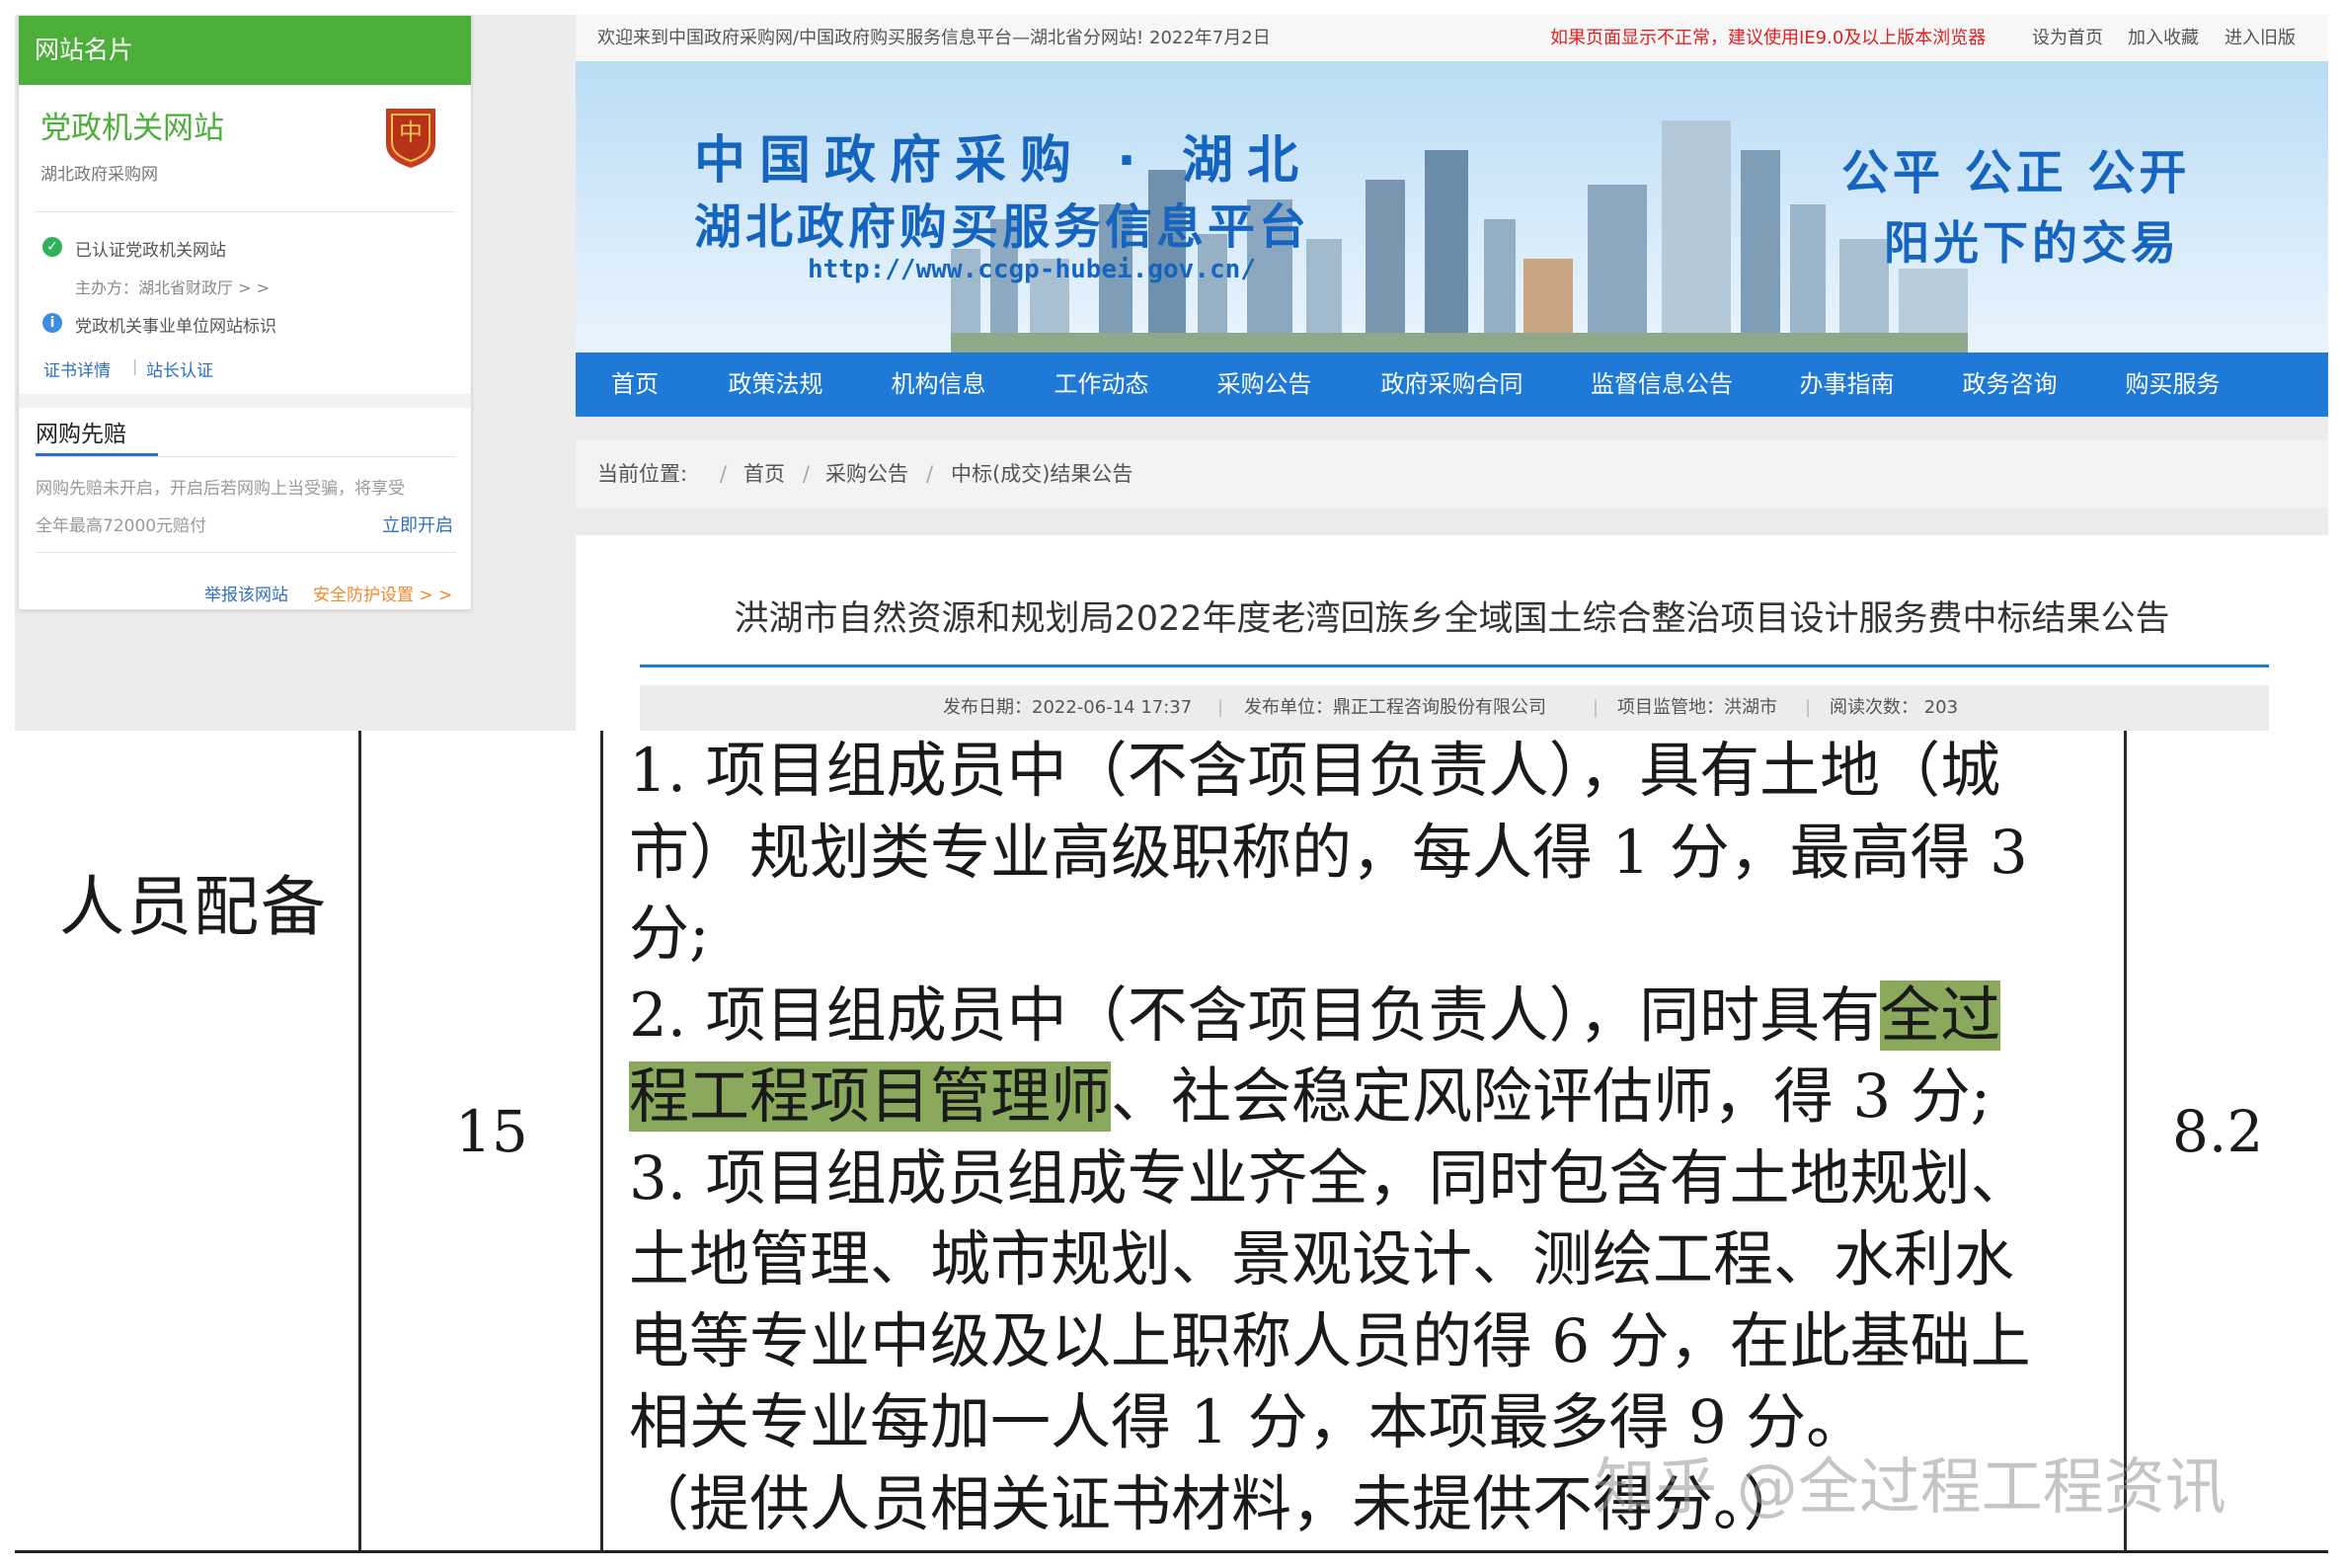  What do you see at coordinates (1002, 227) in the screenshot?
I see `banner-subtitle: 湖北政府购买服务信息平台` at bounding box center [1002, 227].